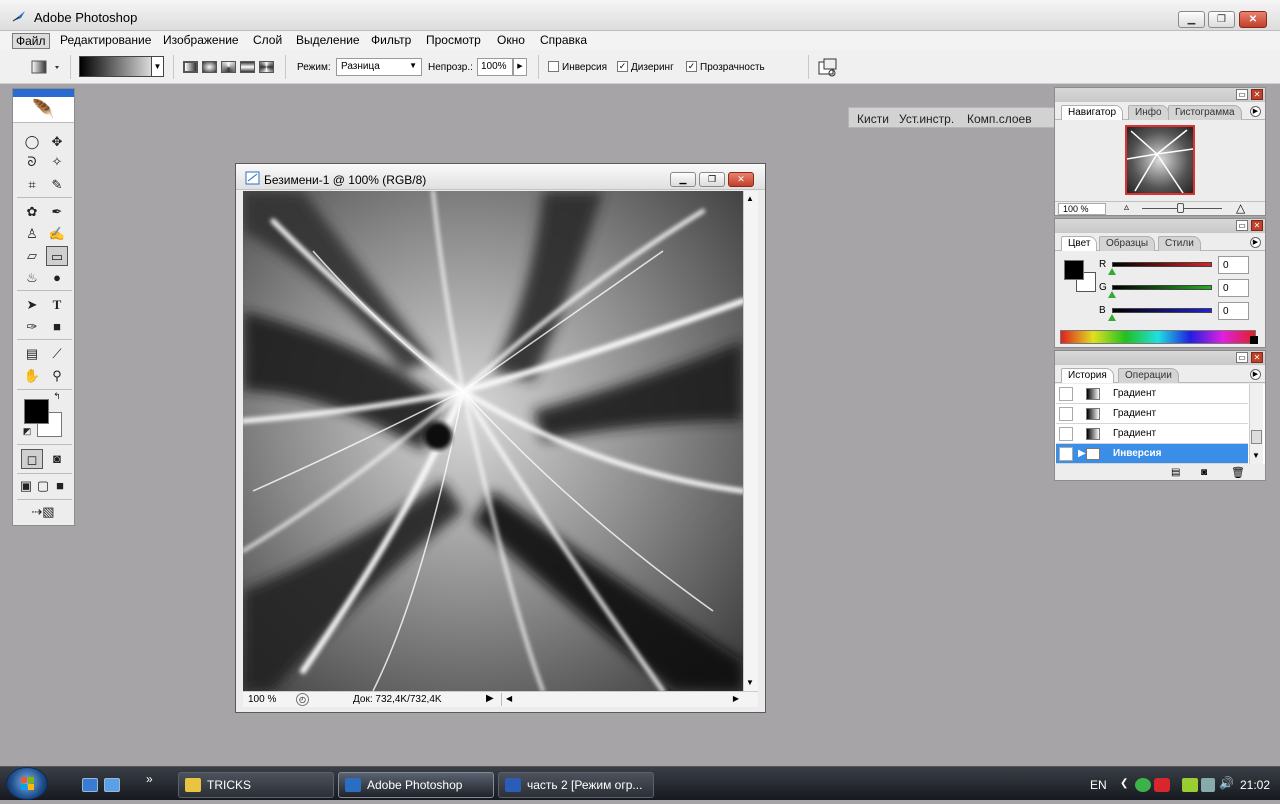 This screenshot has width=1280, height=804. Describe the element at coordinates (149, 779) in the screenshot. I see `quick-launch-more-icon: »` at that location.